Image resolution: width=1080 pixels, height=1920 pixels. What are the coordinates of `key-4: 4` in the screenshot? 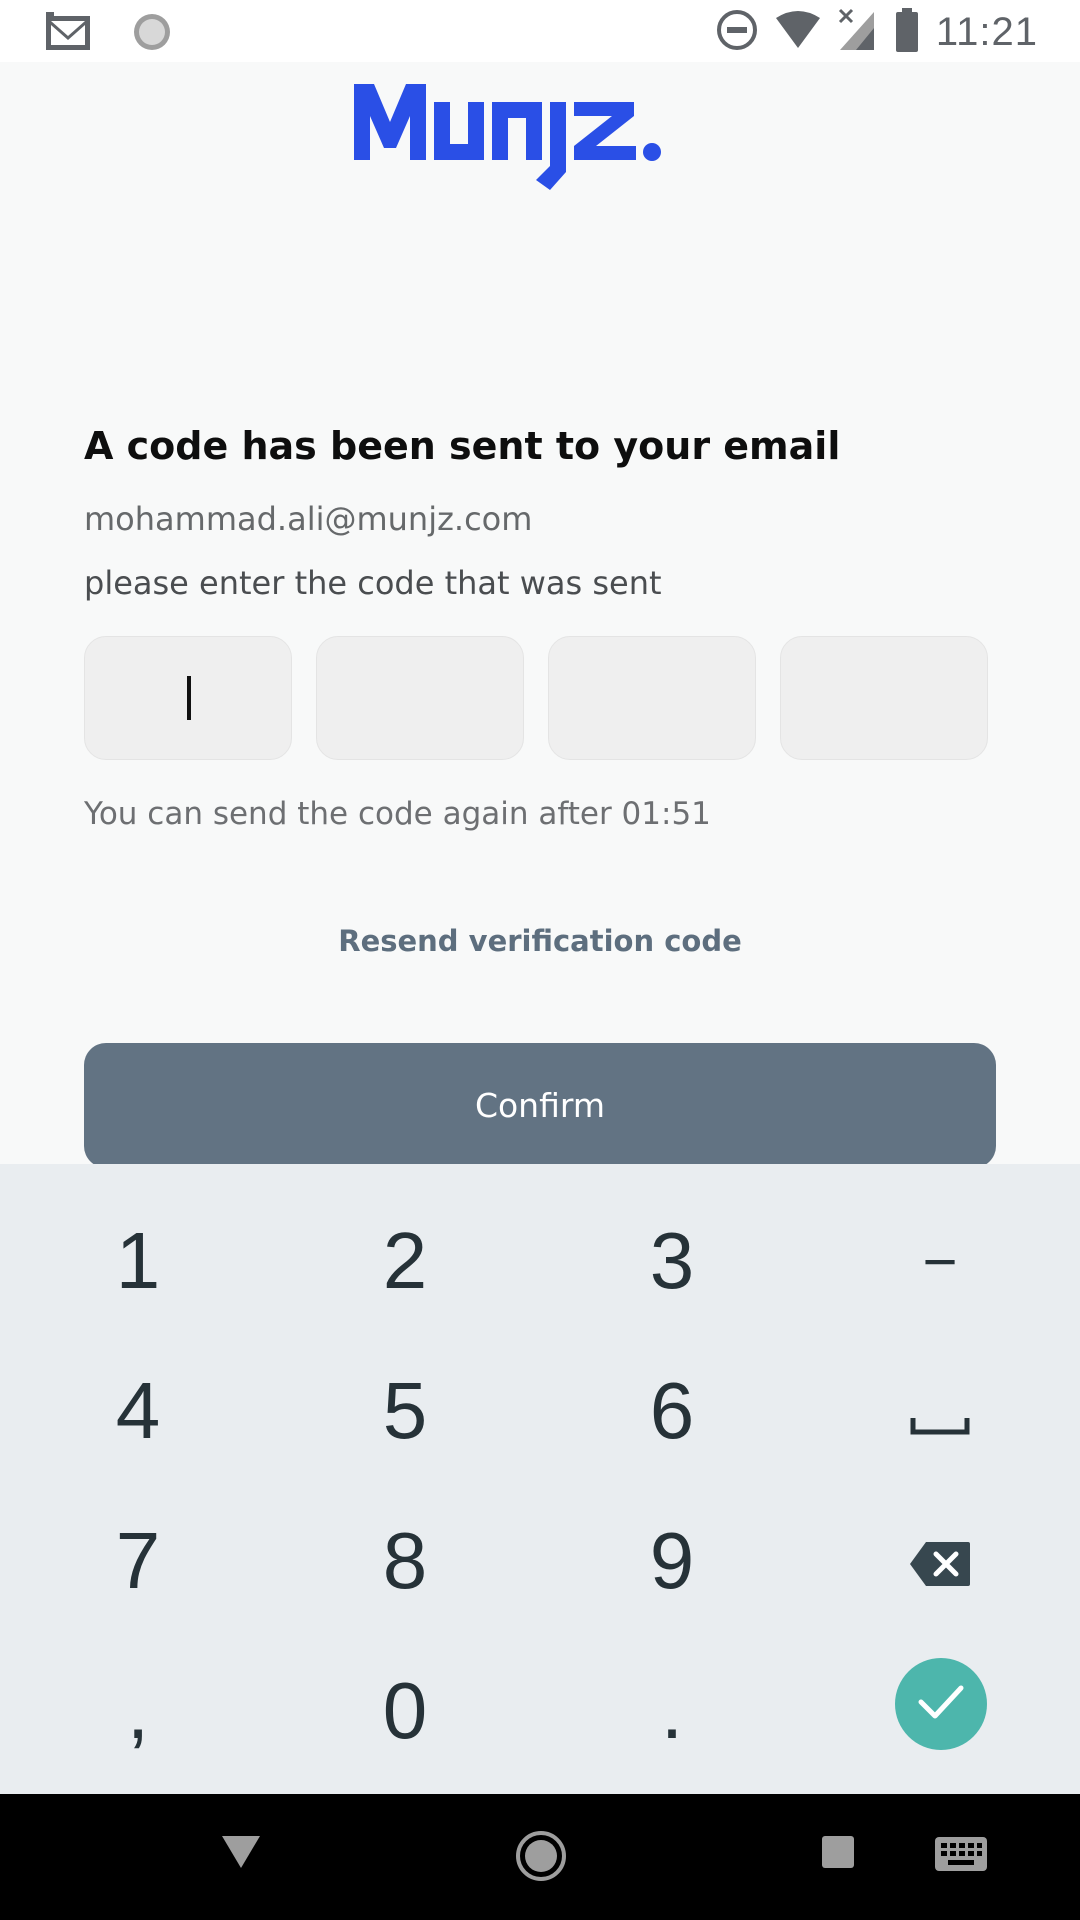 It's located at (138, 1411).